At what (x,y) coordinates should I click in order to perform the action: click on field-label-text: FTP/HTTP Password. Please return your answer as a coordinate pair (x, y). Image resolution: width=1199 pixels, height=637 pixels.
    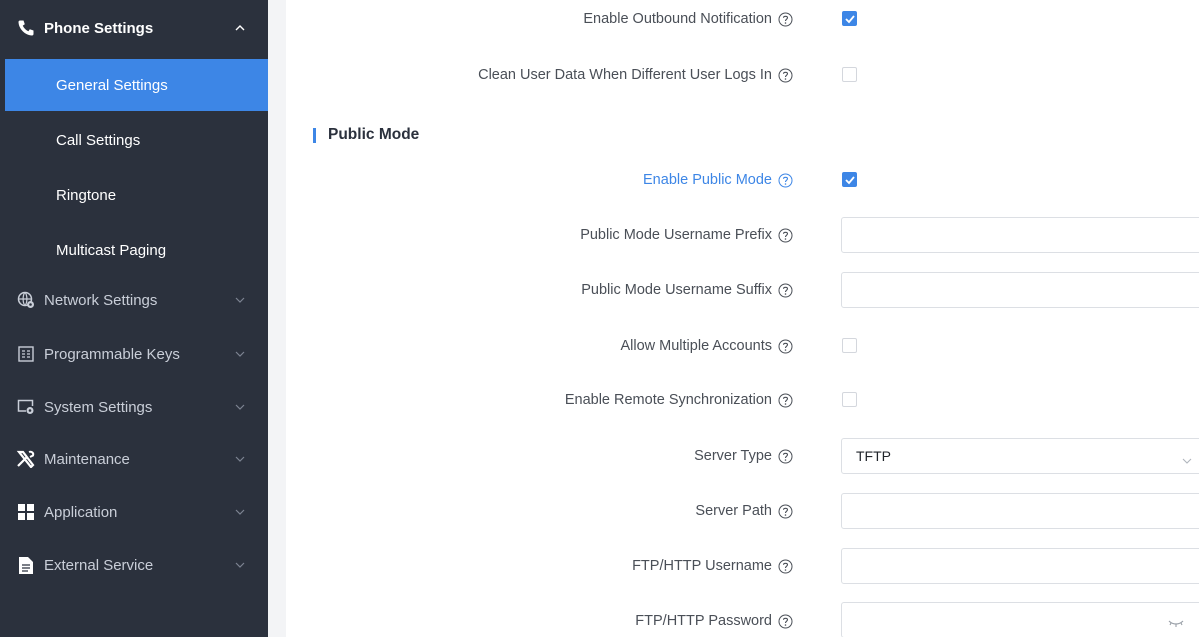
    Looking at the image, I should click on (703, 621).